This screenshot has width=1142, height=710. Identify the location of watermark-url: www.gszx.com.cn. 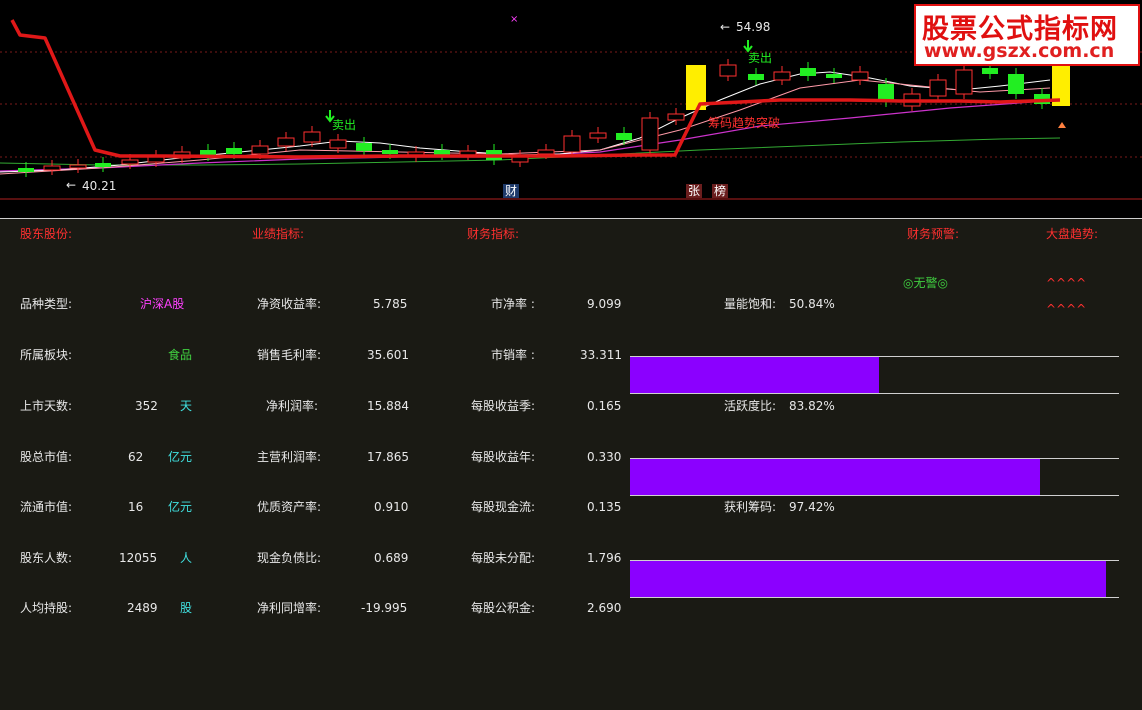
(1019, 51).